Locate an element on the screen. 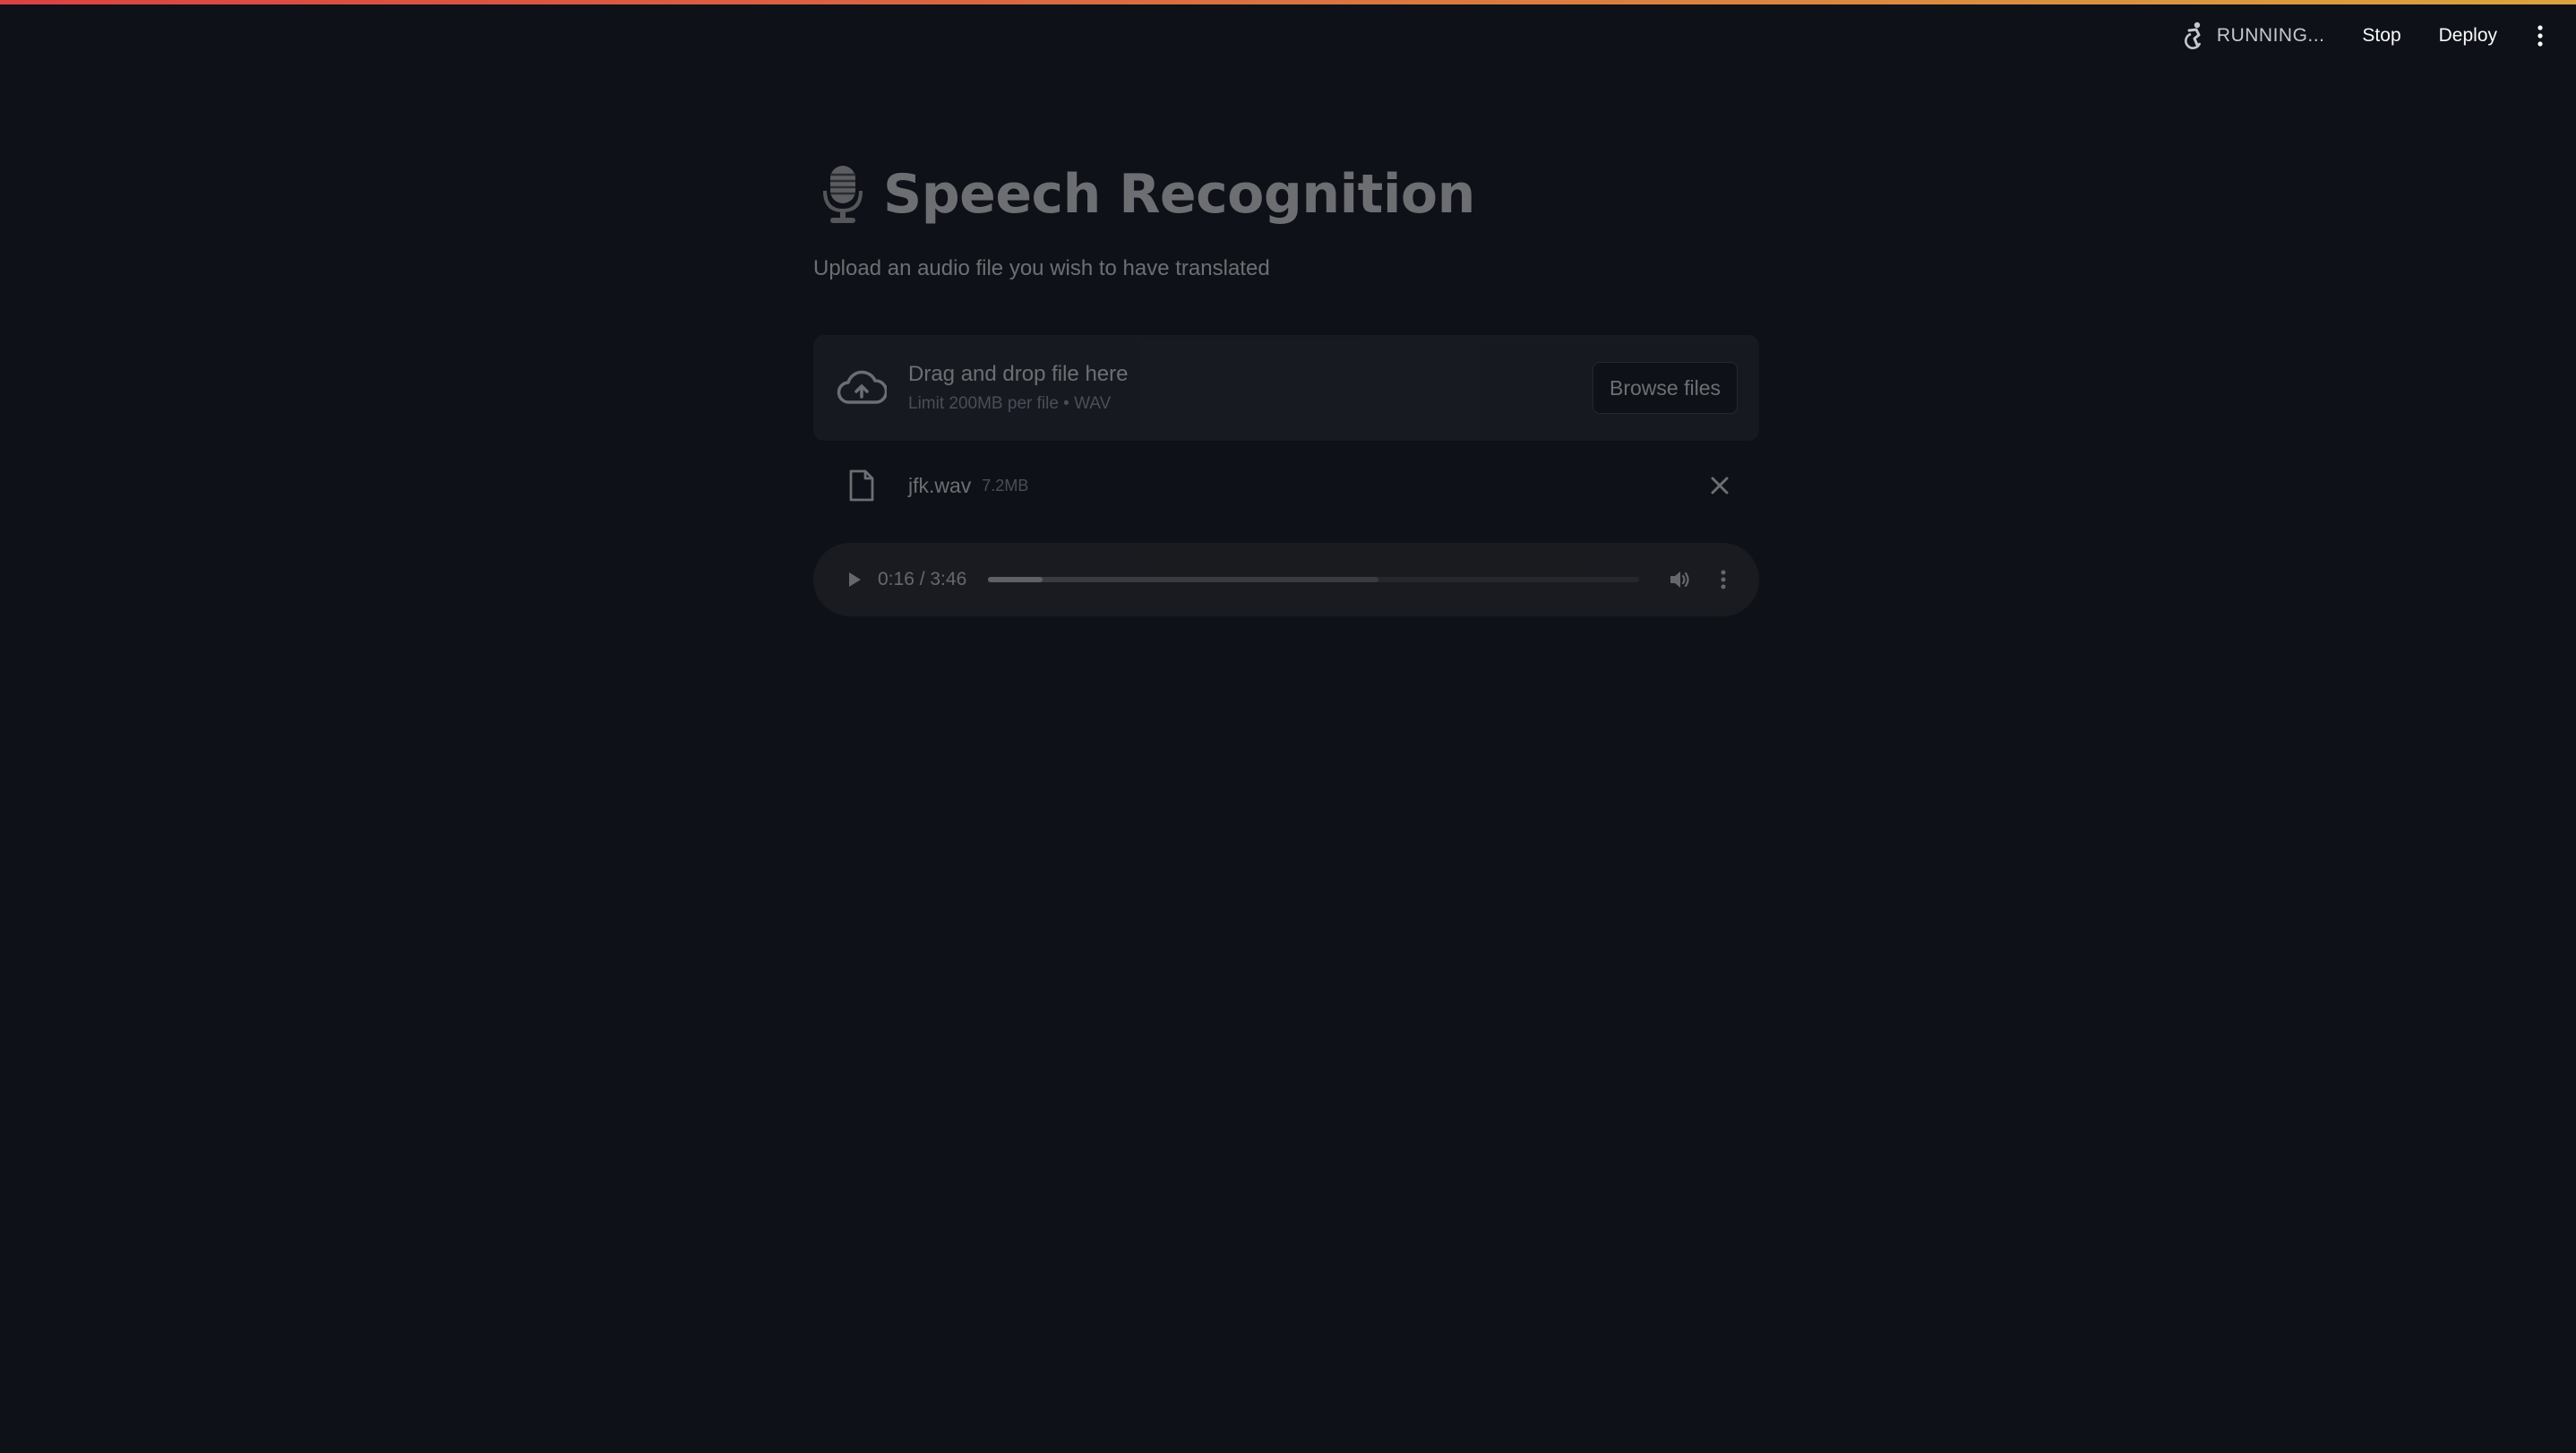 Image resolution: width=2576 pixels, height=1453 pixels. page-header: Speech Recognition is located at coordinates (1286, 194).